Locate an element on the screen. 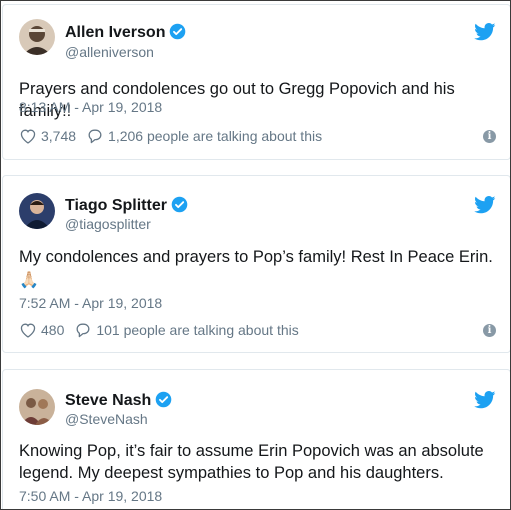  display-name-text: Steve Nash is located at coordinates (108, 400).